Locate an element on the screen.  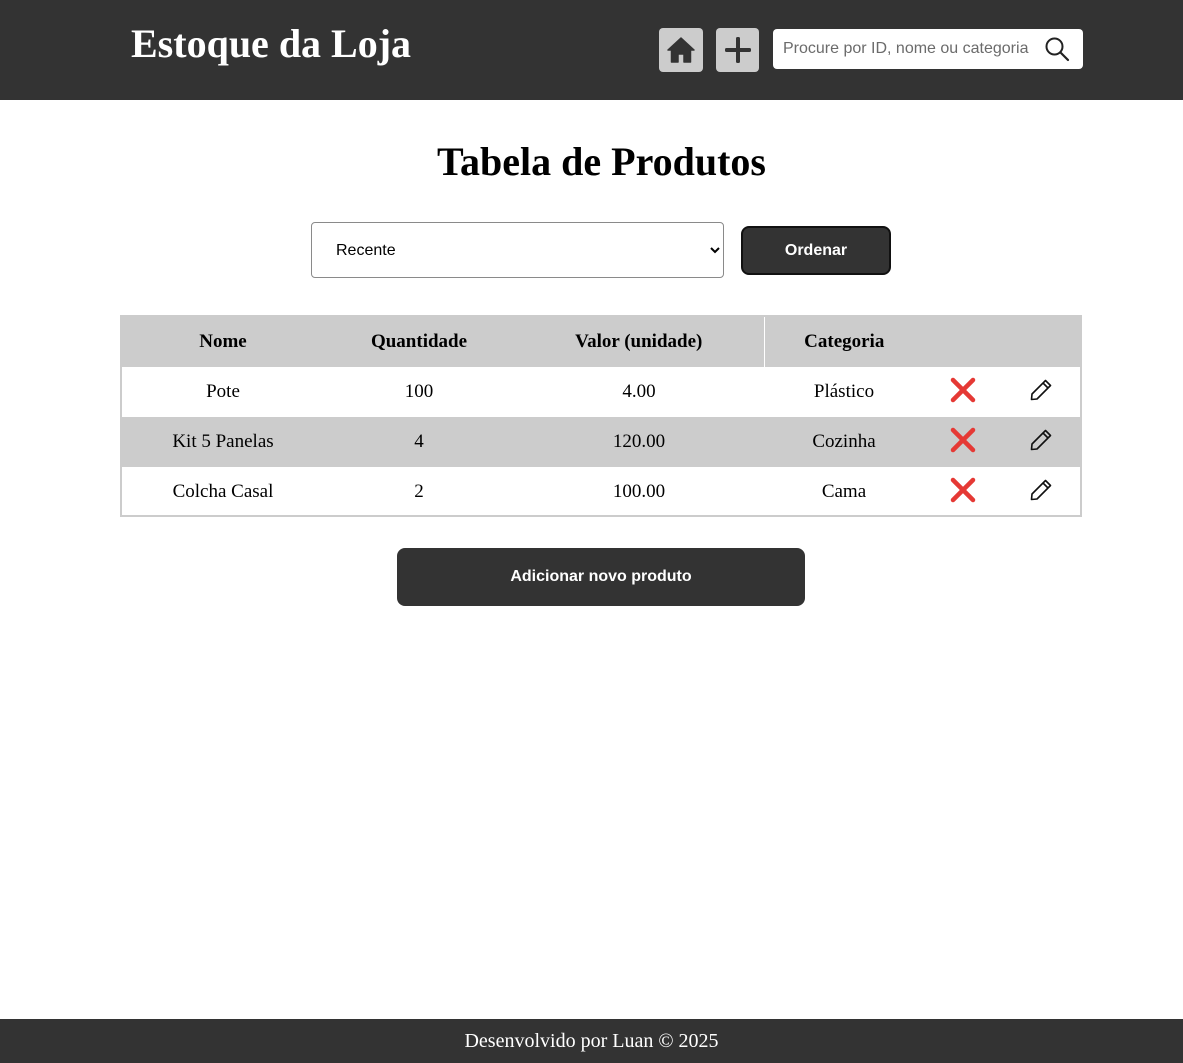
sort-button: Ordenar is located at coordinates (816, 250).